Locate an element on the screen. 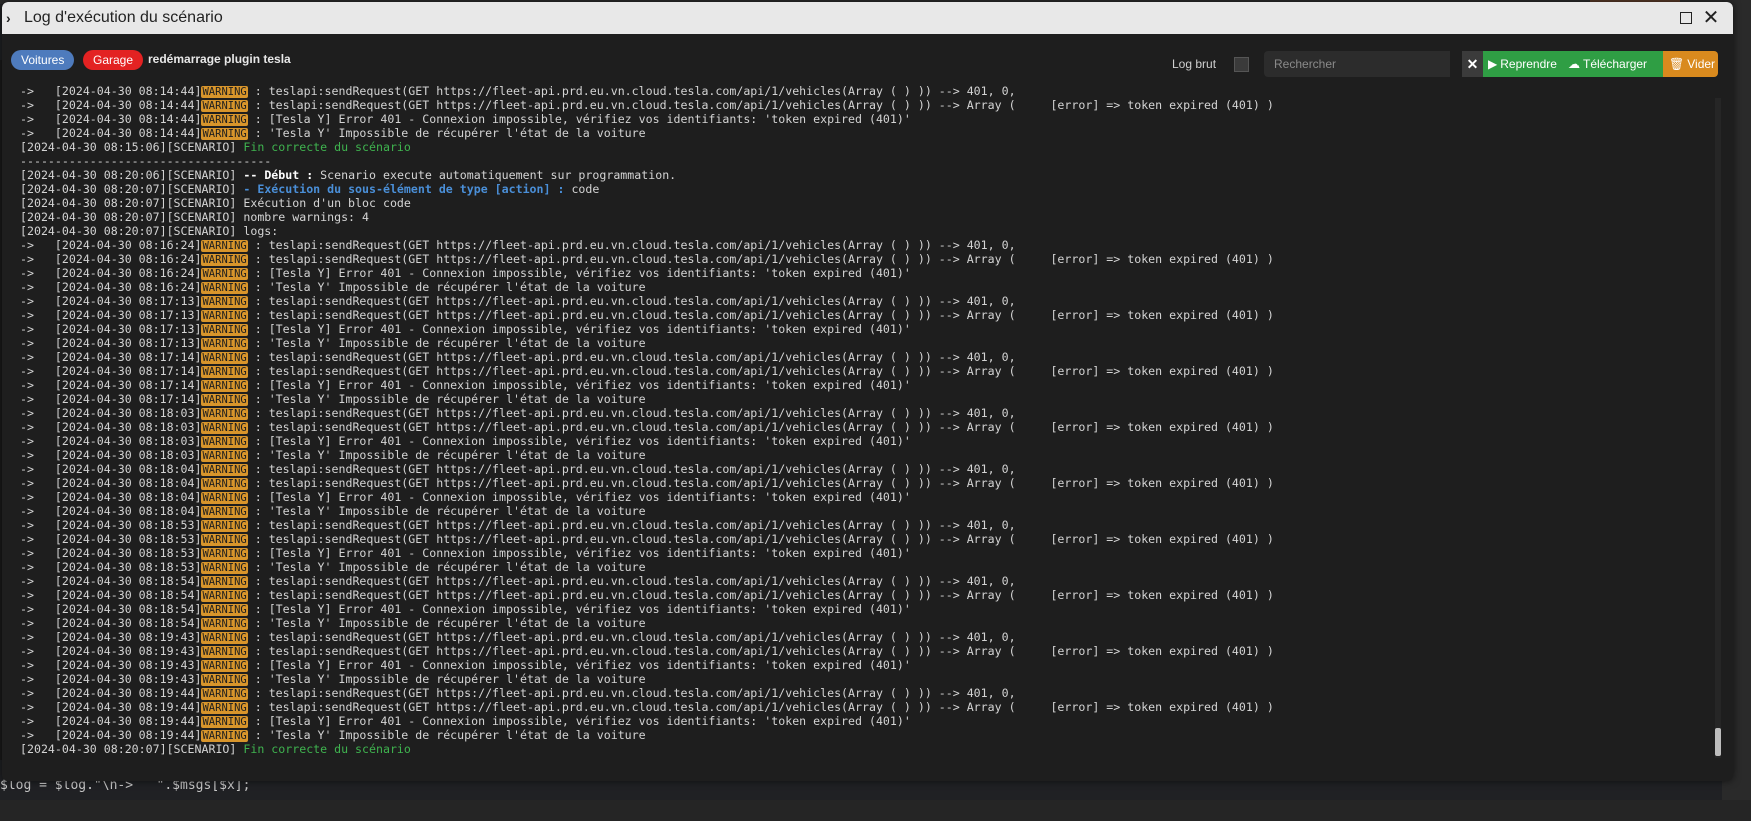 The image size is (1751, 821). close-button: ✕ is located at coordinates (1711, 18).